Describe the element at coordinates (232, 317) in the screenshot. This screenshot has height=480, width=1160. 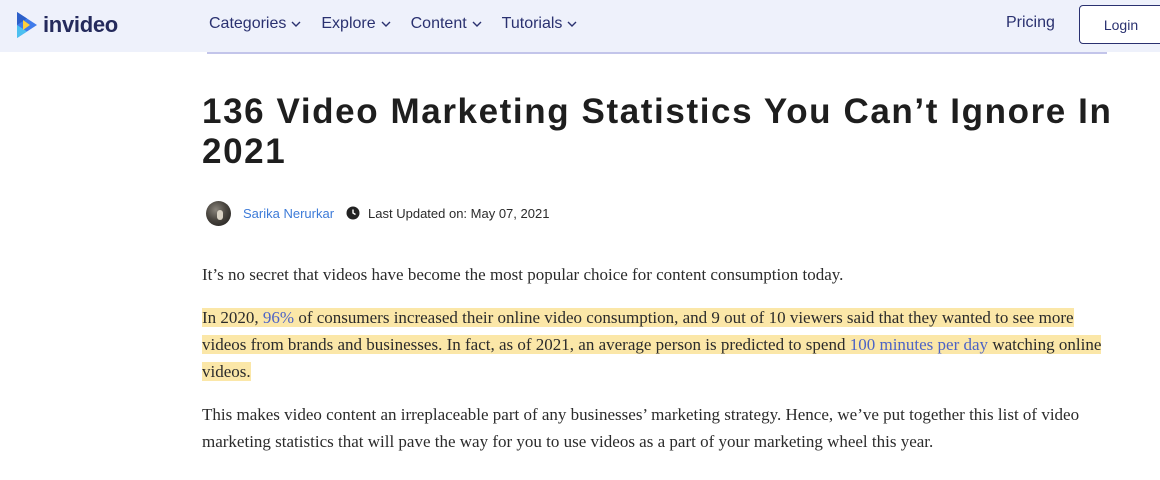
I see `text-segment: In 2020,` at that location.